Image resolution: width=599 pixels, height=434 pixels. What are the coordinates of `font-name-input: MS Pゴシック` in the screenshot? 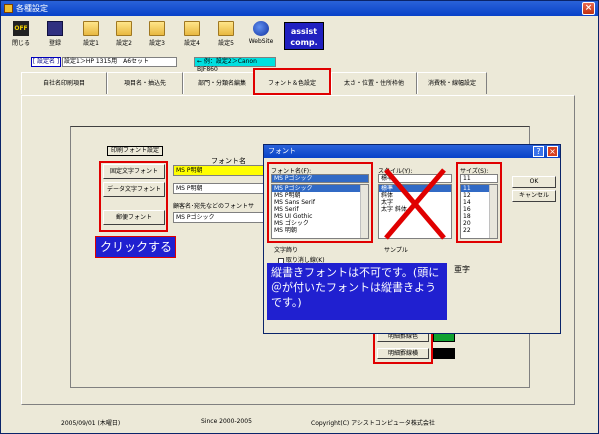 It's located at (320, 178).